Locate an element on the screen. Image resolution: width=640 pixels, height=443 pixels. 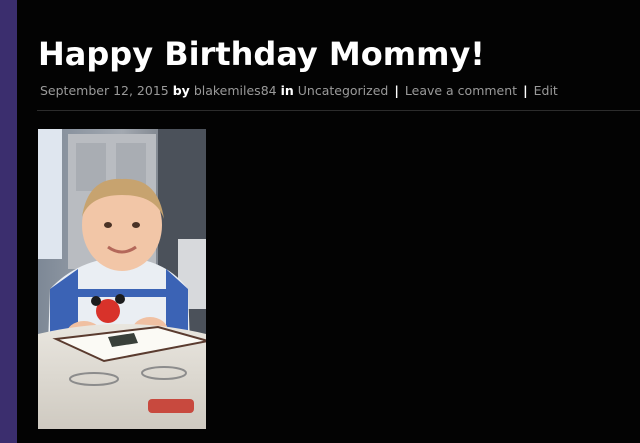
post-title: Happy Birthday Mommy! is located at coordinates (261, 54).